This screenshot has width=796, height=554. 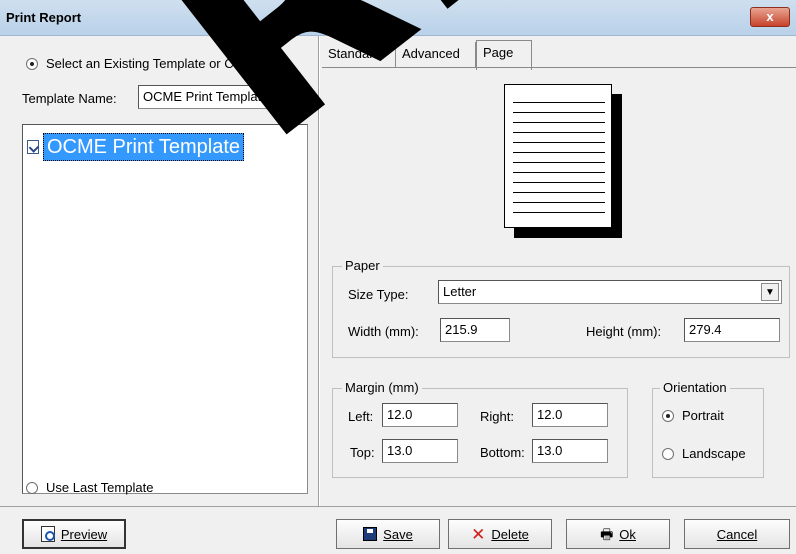 What do you see at coordinates (504, 55) in the screenshot?
I see `tab-page: Page` at bounding box center [504, 55].